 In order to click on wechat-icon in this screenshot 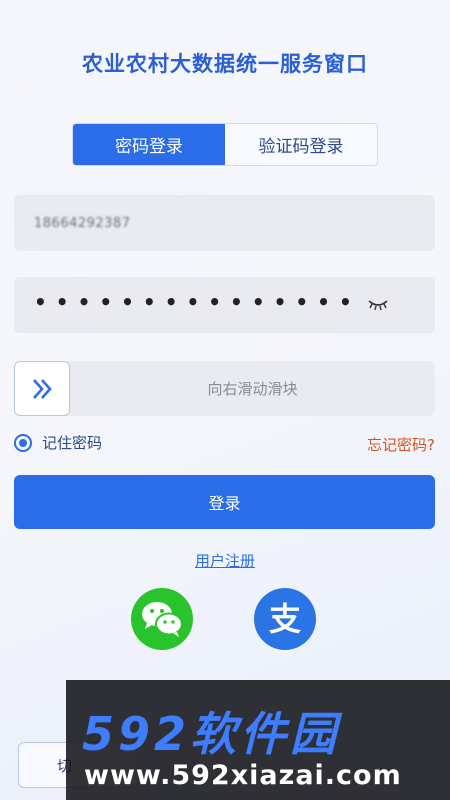, I will do `click(162, 619)`.